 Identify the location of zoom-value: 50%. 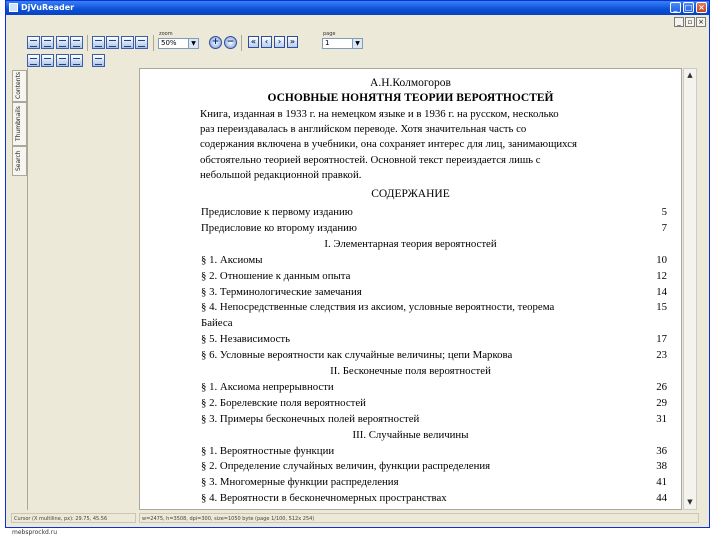
(169, 43).